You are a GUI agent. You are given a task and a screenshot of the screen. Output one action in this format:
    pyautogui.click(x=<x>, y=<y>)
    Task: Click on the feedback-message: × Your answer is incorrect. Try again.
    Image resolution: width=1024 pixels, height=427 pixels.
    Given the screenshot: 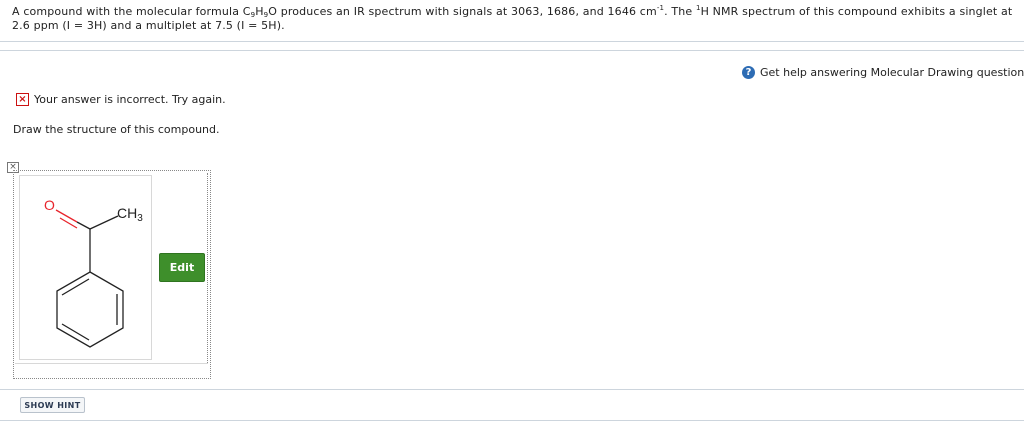 What is the action you would take?
    pyautogui.click(x=121, y=99)
    